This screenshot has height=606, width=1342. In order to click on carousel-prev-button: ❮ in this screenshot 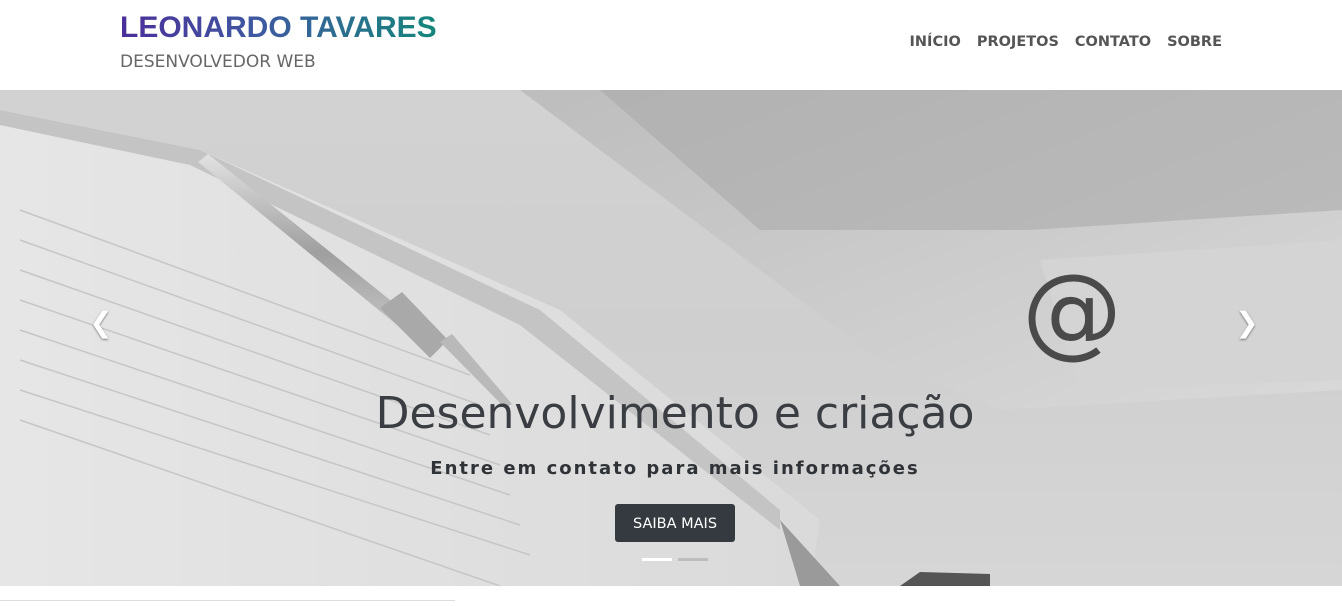, I will do `click(101, 323)`.